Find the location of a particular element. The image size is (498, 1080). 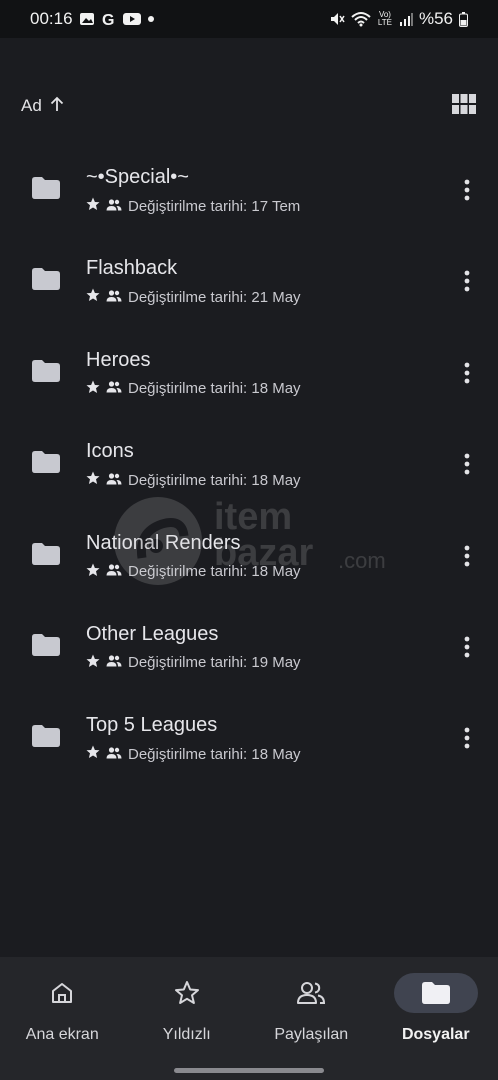

item-name: National Renders is located at coordinates (163, 542).